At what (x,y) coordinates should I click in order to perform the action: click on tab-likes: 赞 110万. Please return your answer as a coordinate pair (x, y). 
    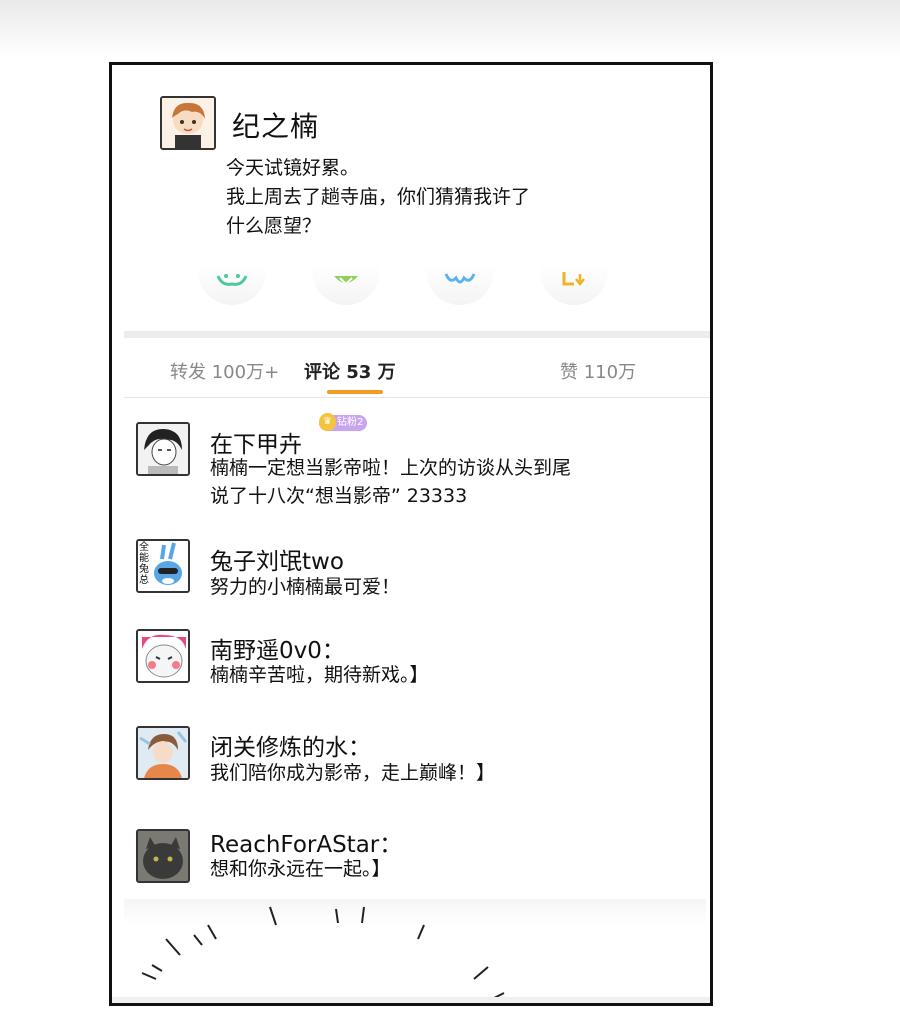
    Looking at the image, I should click on (598, 371).